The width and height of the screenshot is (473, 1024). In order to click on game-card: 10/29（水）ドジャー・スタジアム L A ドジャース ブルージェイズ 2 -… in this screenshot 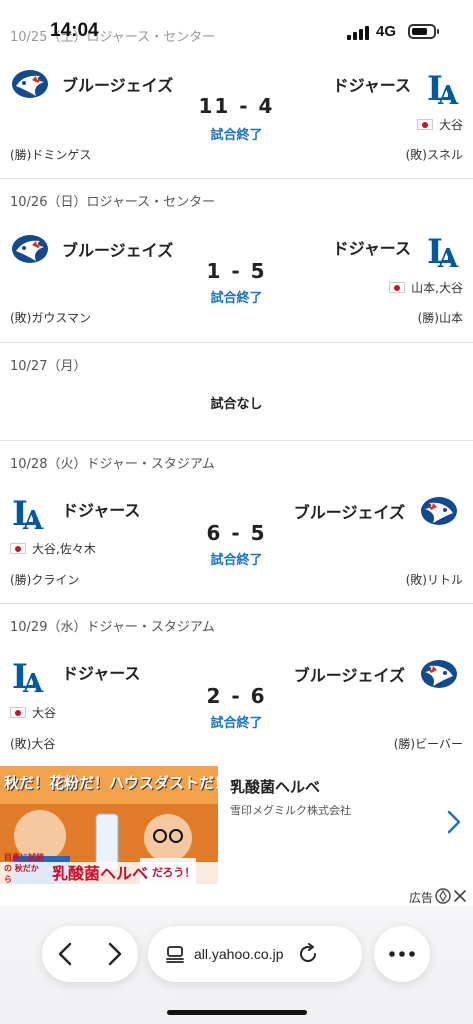, I will do `click(236, 677)`.